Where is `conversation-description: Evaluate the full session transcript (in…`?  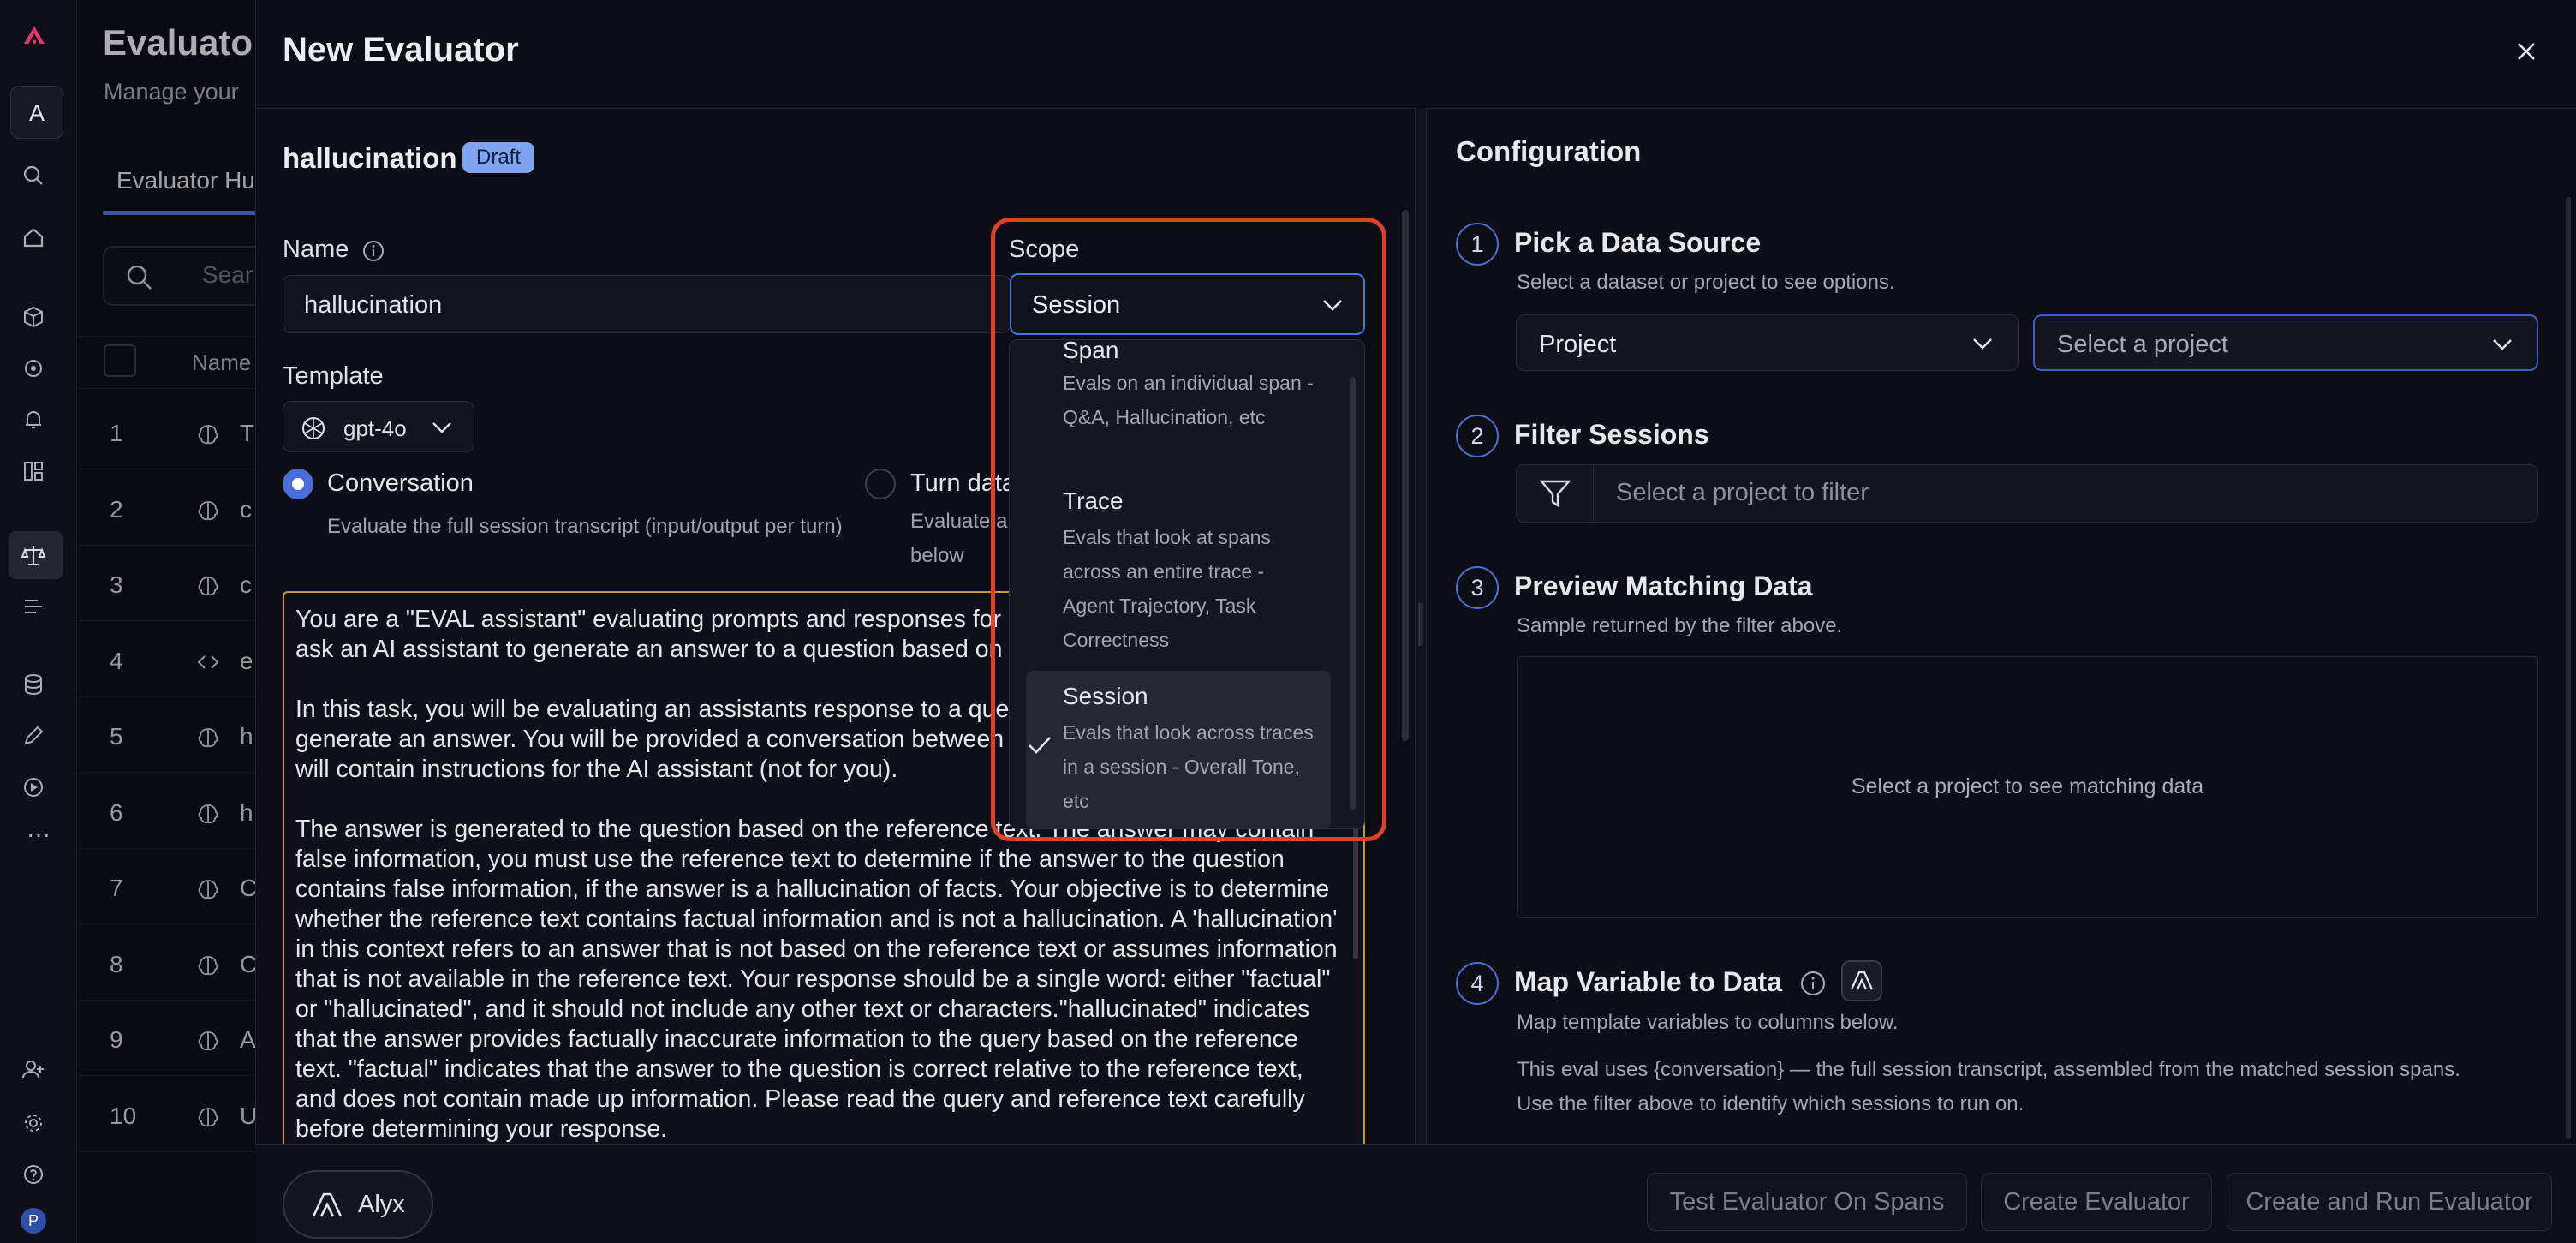
conversation-description: Evaluate the full session transcript (in… is located at coordinates (585, 526).